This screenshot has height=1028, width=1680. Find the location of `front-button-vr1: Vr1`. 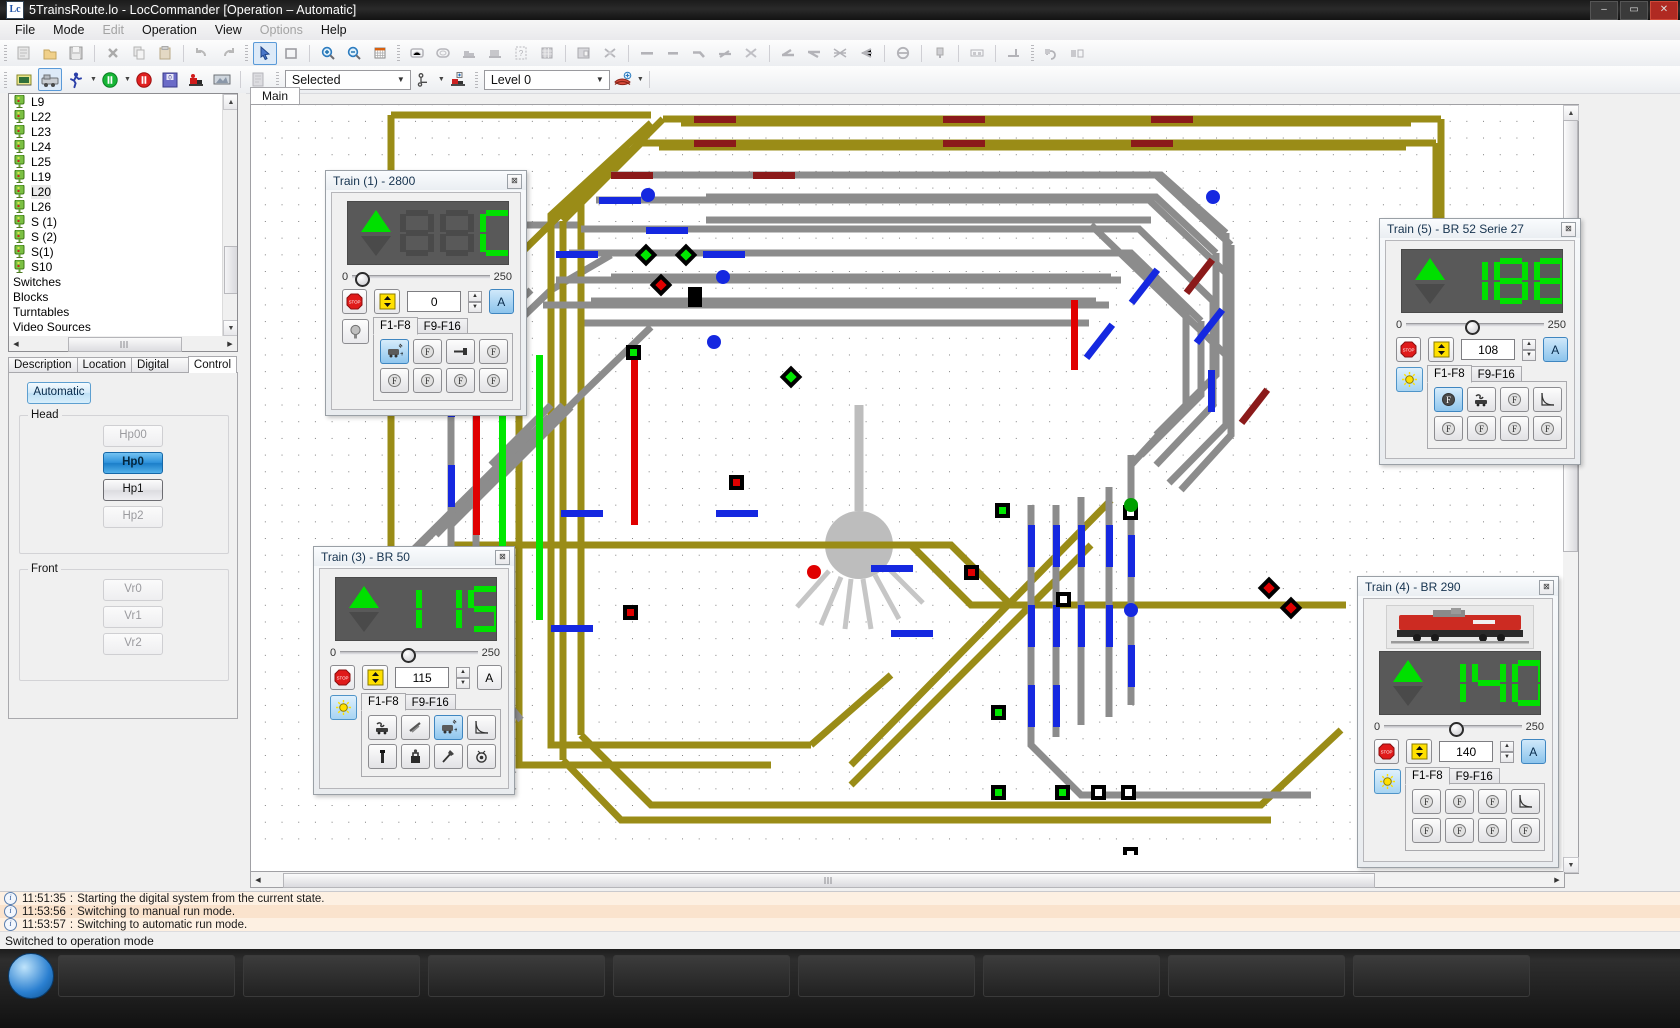

front-button-vr1: Vr1 is located at coordinates (133, 617).